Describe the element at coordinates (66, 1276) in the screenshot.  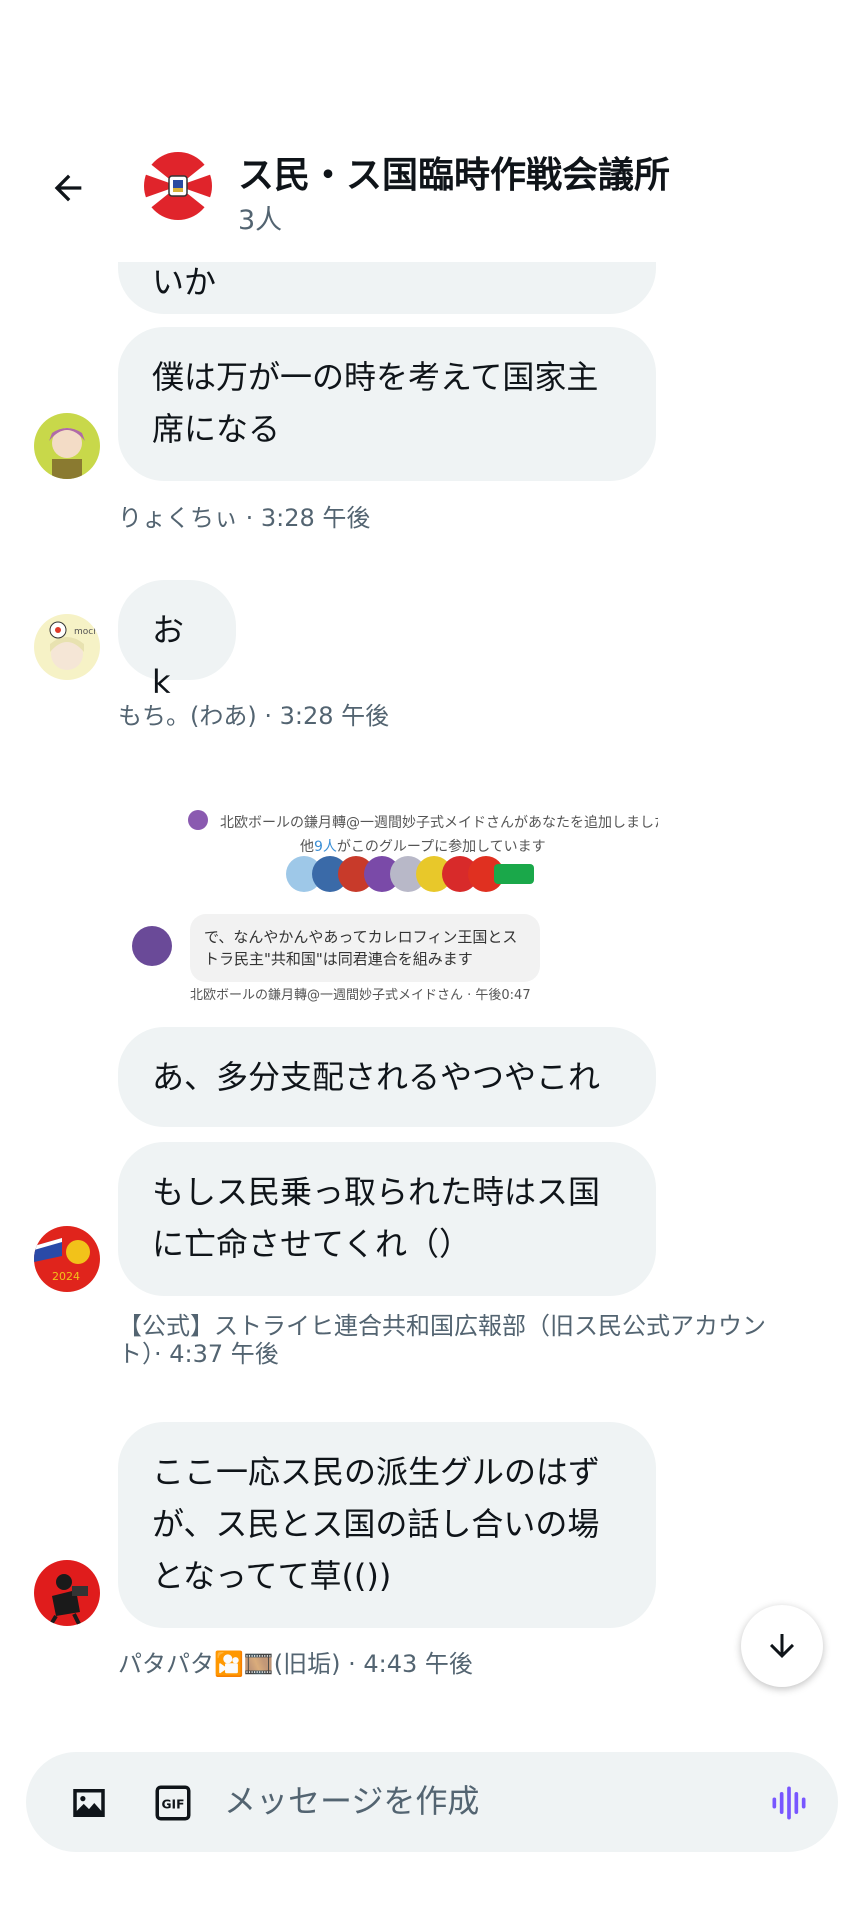
I see `svg-text: 2024` at that location.